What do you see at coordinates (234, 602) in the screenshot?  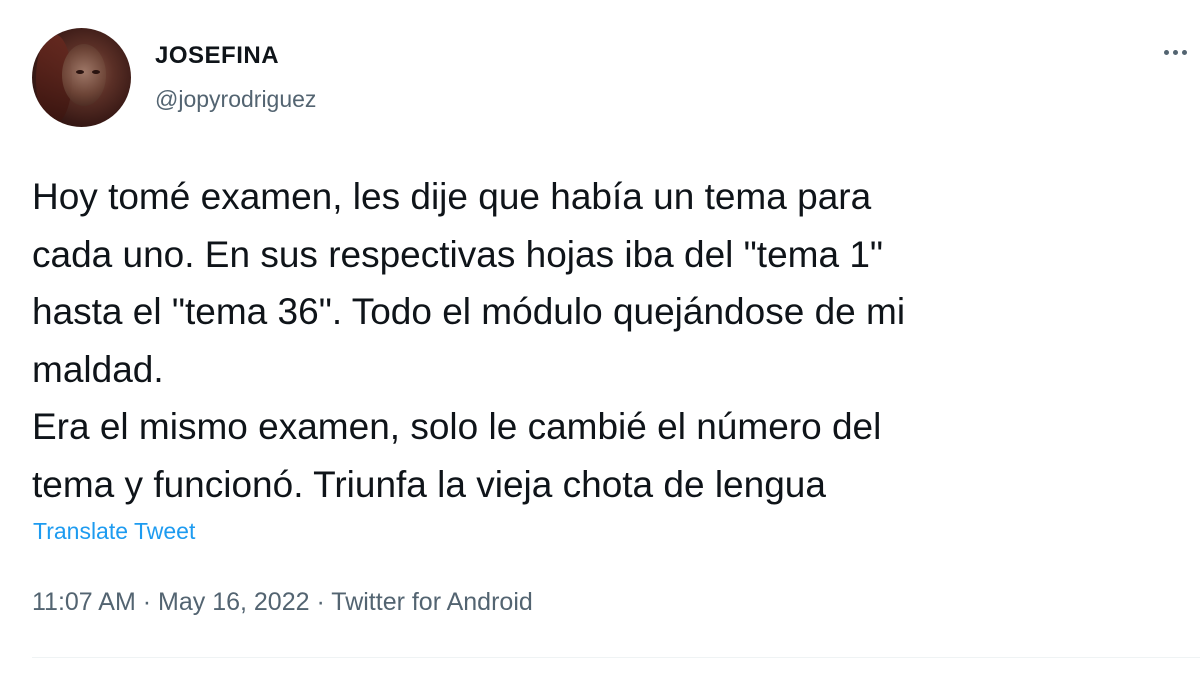 I see `tweet-date: May 16, 2022` at bounding box center [234, 602].